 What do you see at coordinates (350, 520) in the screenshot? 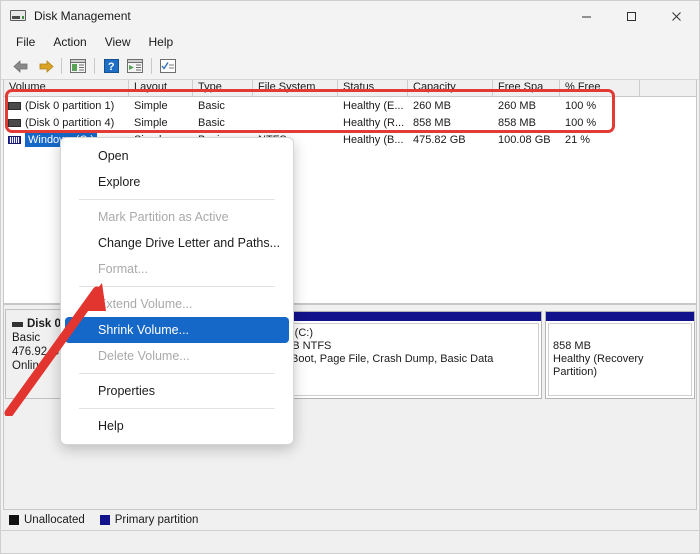
I see `legend: Unallocated Primary partition` at bounding box center [350, 520].